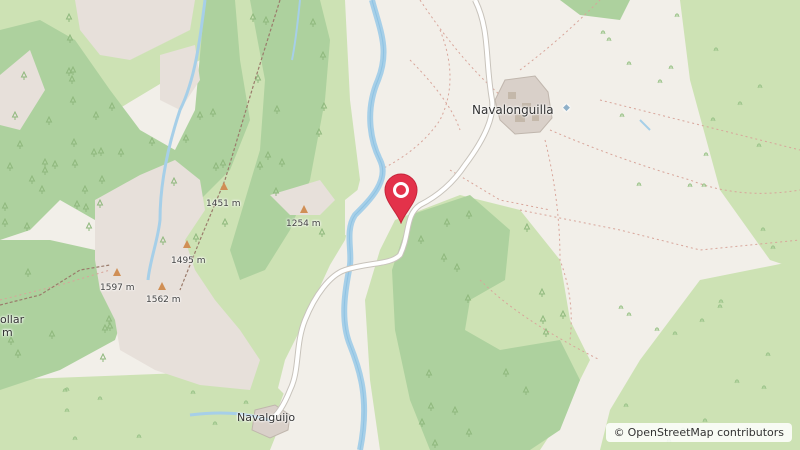 The height and width of the screenshot is (450, 800). Describe the element at coordinates (513, 110) in the screenshot. I see `place-label-navalonguilla: Navalonguilla` at that location.